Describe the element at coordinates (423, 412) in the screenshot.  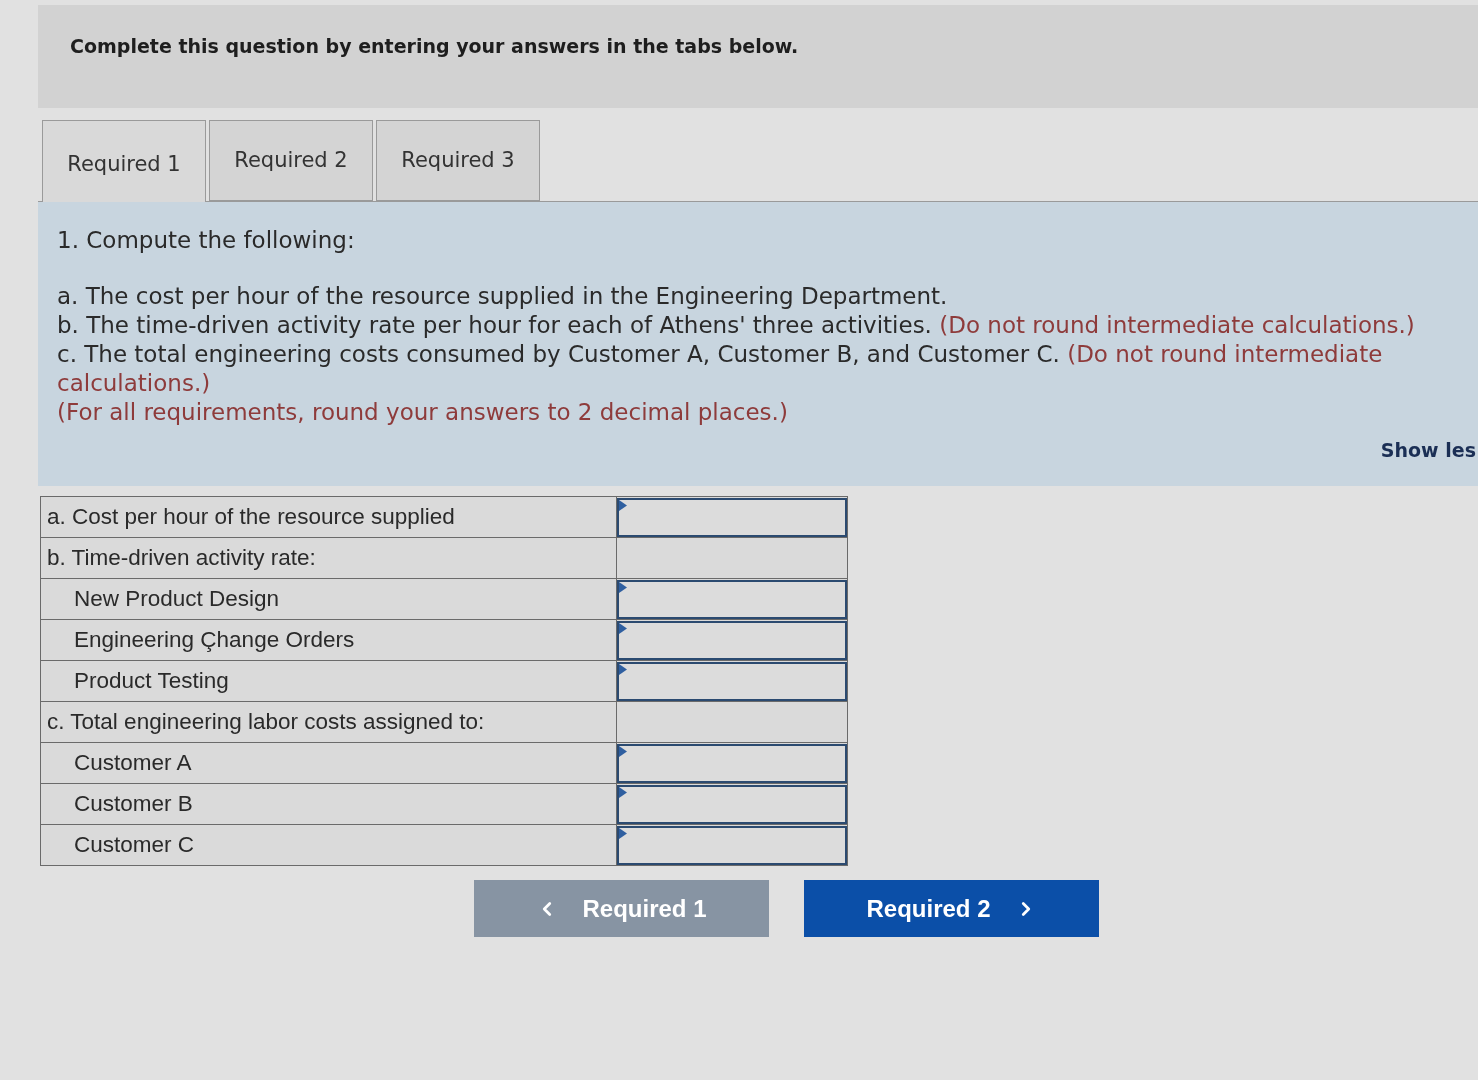
I see `instruction-text: (For all requirements, round your answers to 2 decimal places.)` at that location.